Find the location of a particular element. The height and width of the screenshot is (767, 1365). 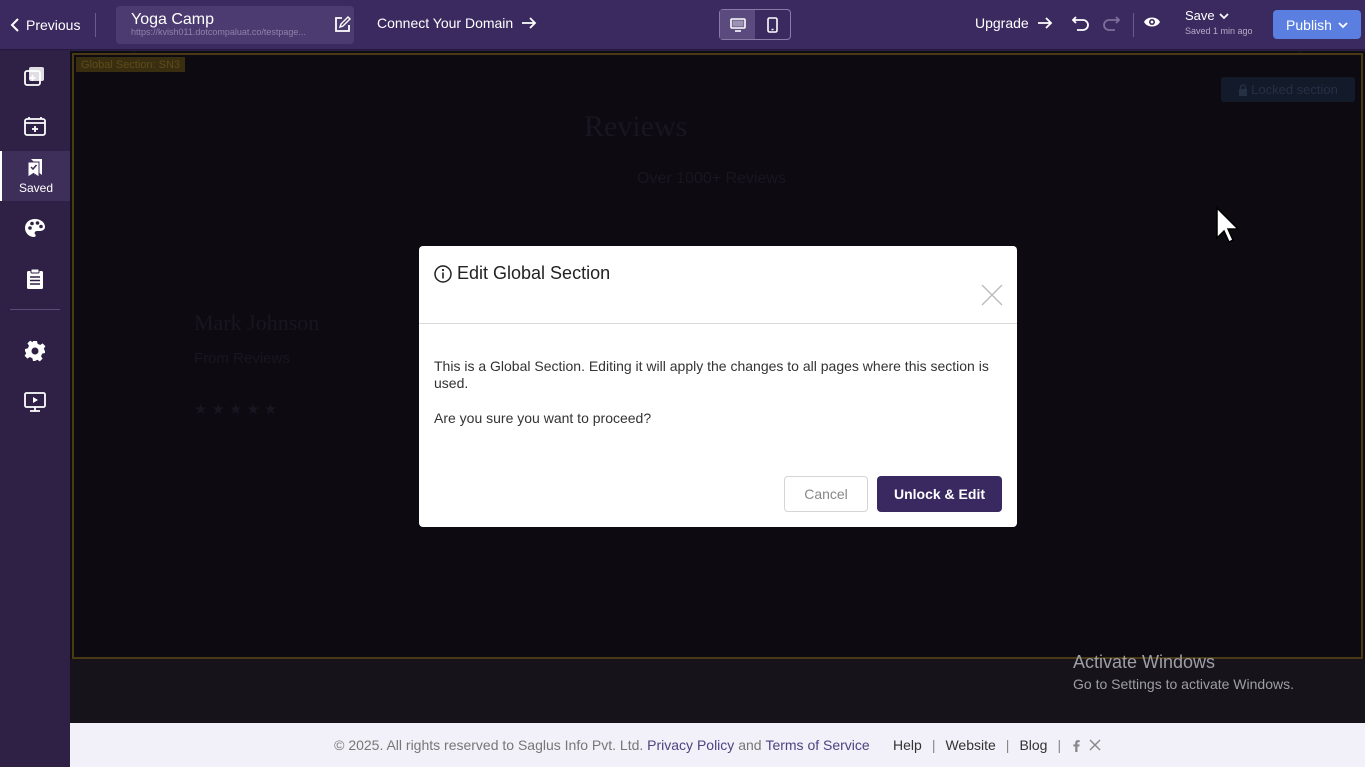

saved-status: Saved 1 min ago is located at coordinates (1219, 31).